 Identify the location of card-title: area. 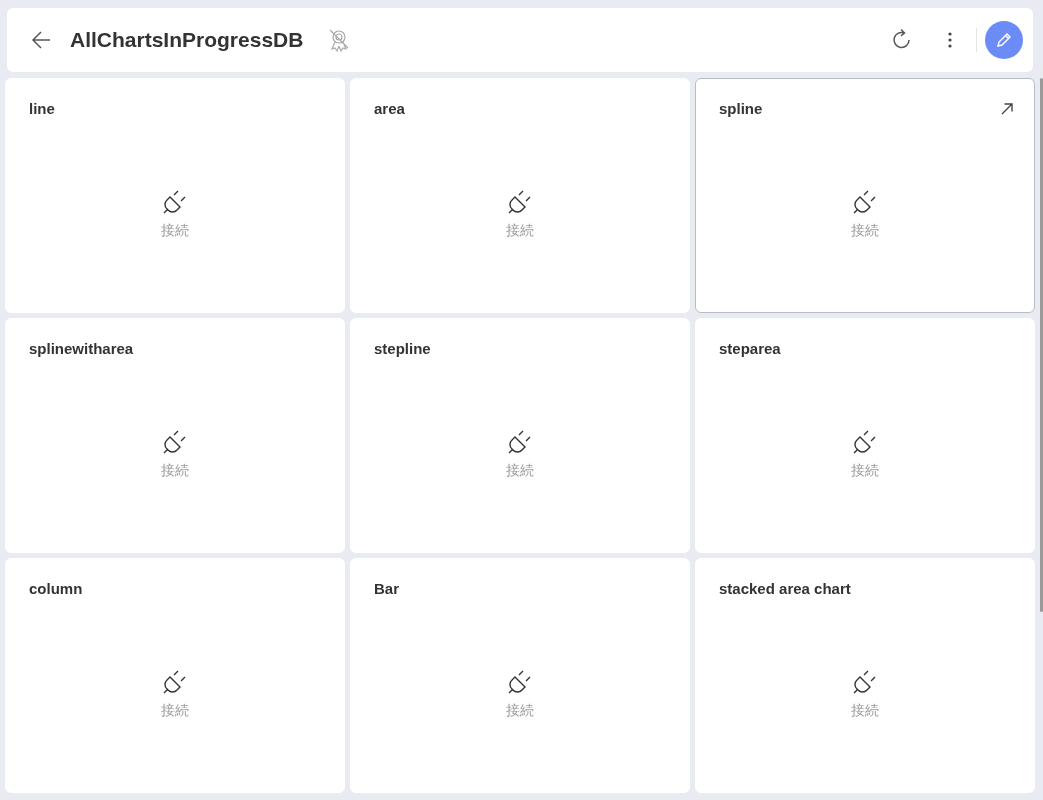
(389, 108).